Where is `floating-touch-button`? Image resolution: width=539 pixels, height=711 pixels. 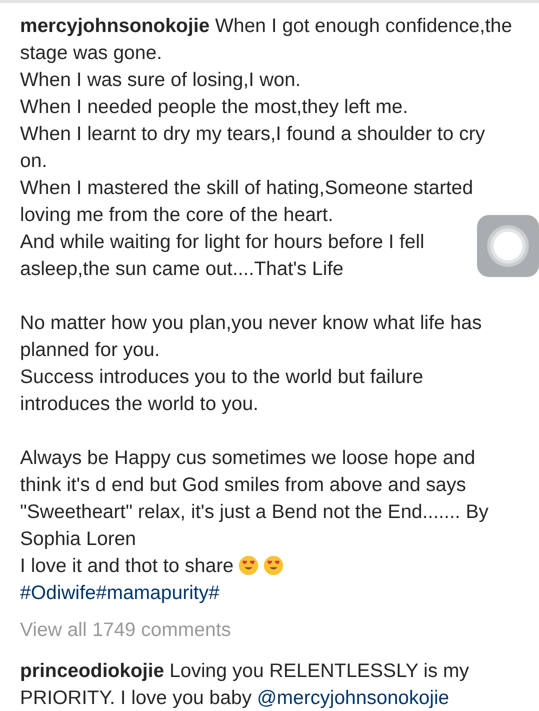 floating-touch-button is located at coordinates (508, 246).